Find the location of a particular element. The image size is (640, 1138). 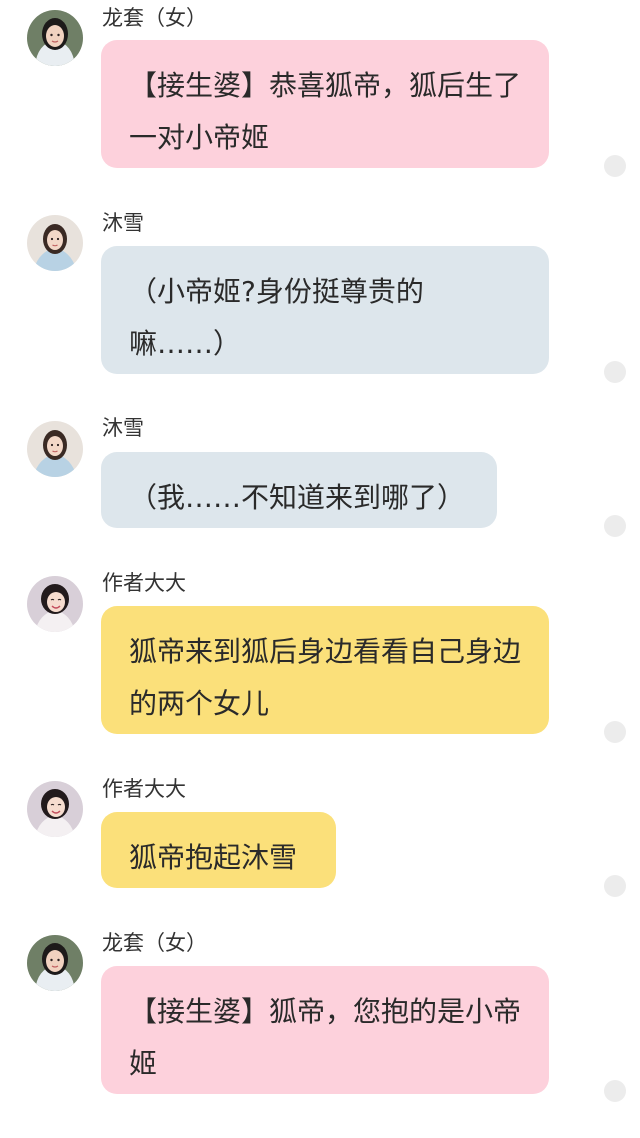

message-bubble: 【接生婆】狐帝，您抱的是小帝姬 is located at coordinates (325, 1030).